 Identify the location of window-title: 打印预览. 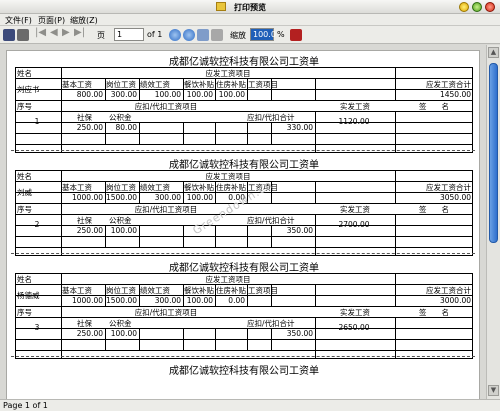
(250, 7).